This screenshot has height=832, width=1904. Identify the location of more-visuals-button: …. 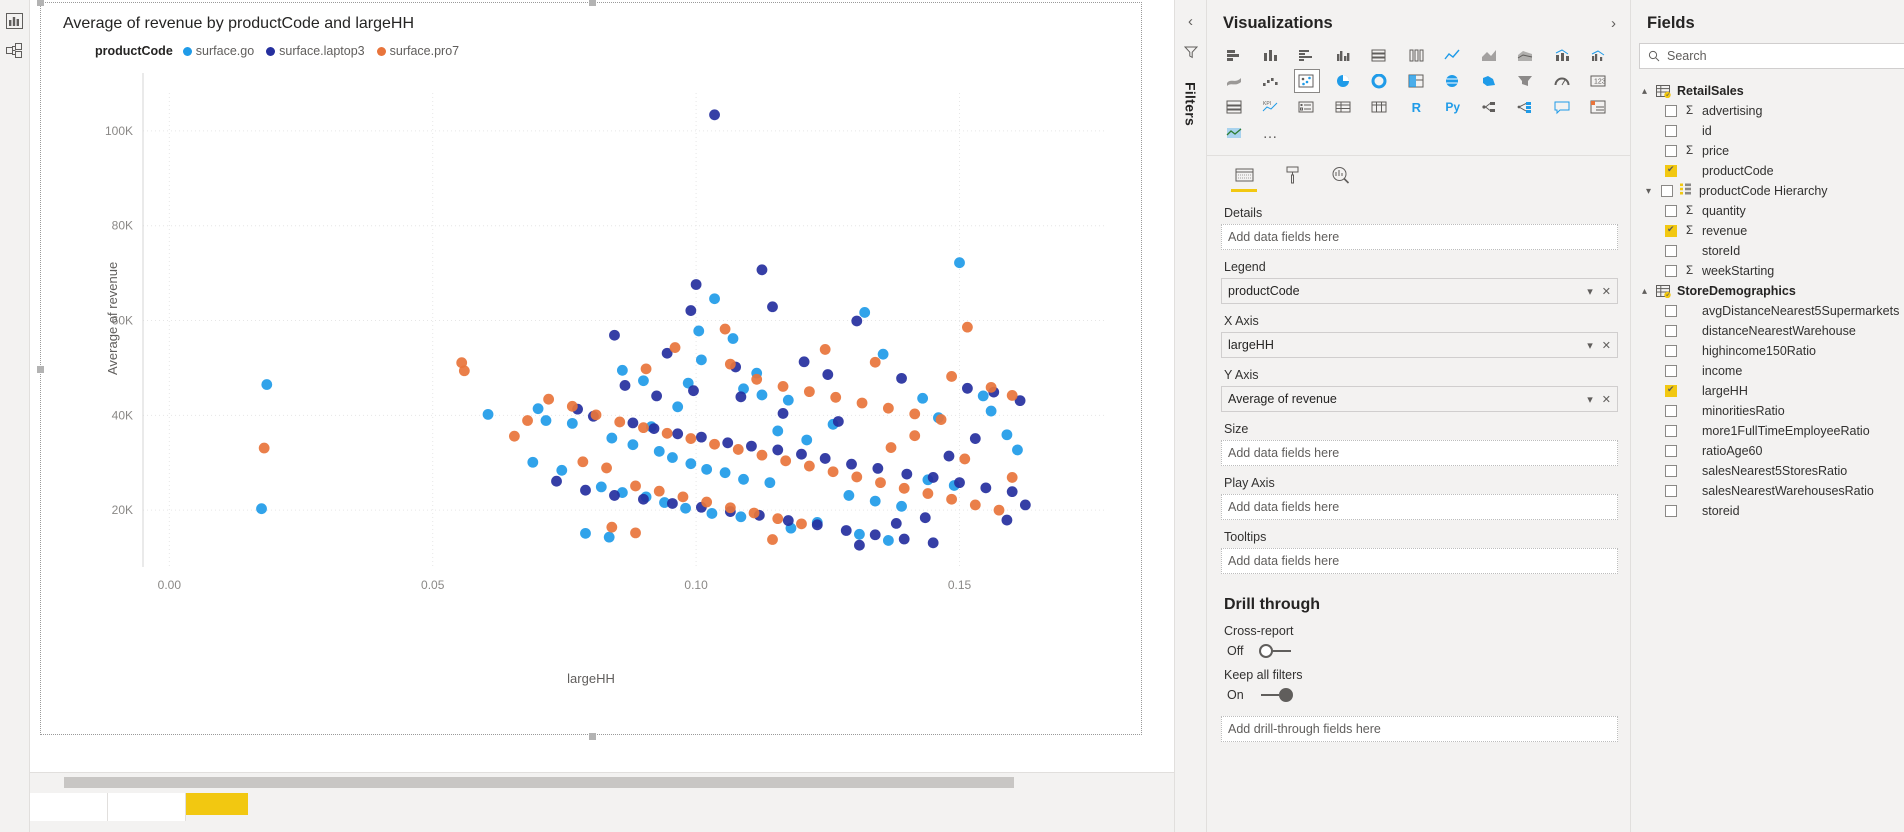
(1270, 133).